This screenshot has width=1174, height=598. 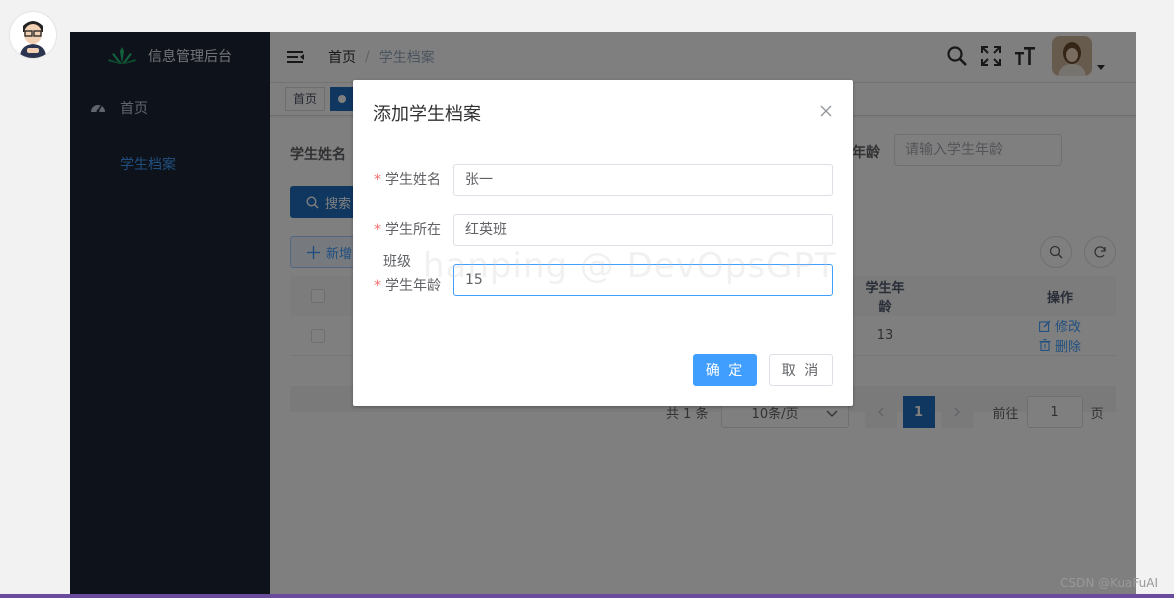 I want to click on csdn-watermark: CSDN @KuaFuAI, so click(x=1109, y=583).